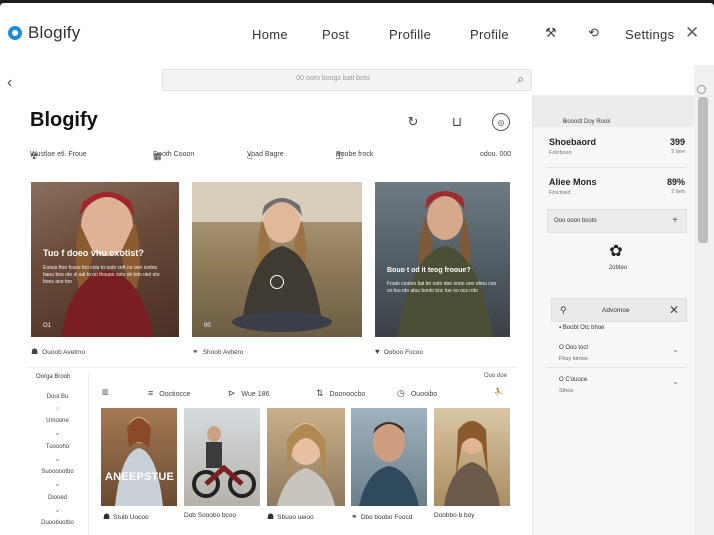  I want to click on search-icon: ⌕, so click(520, 79).